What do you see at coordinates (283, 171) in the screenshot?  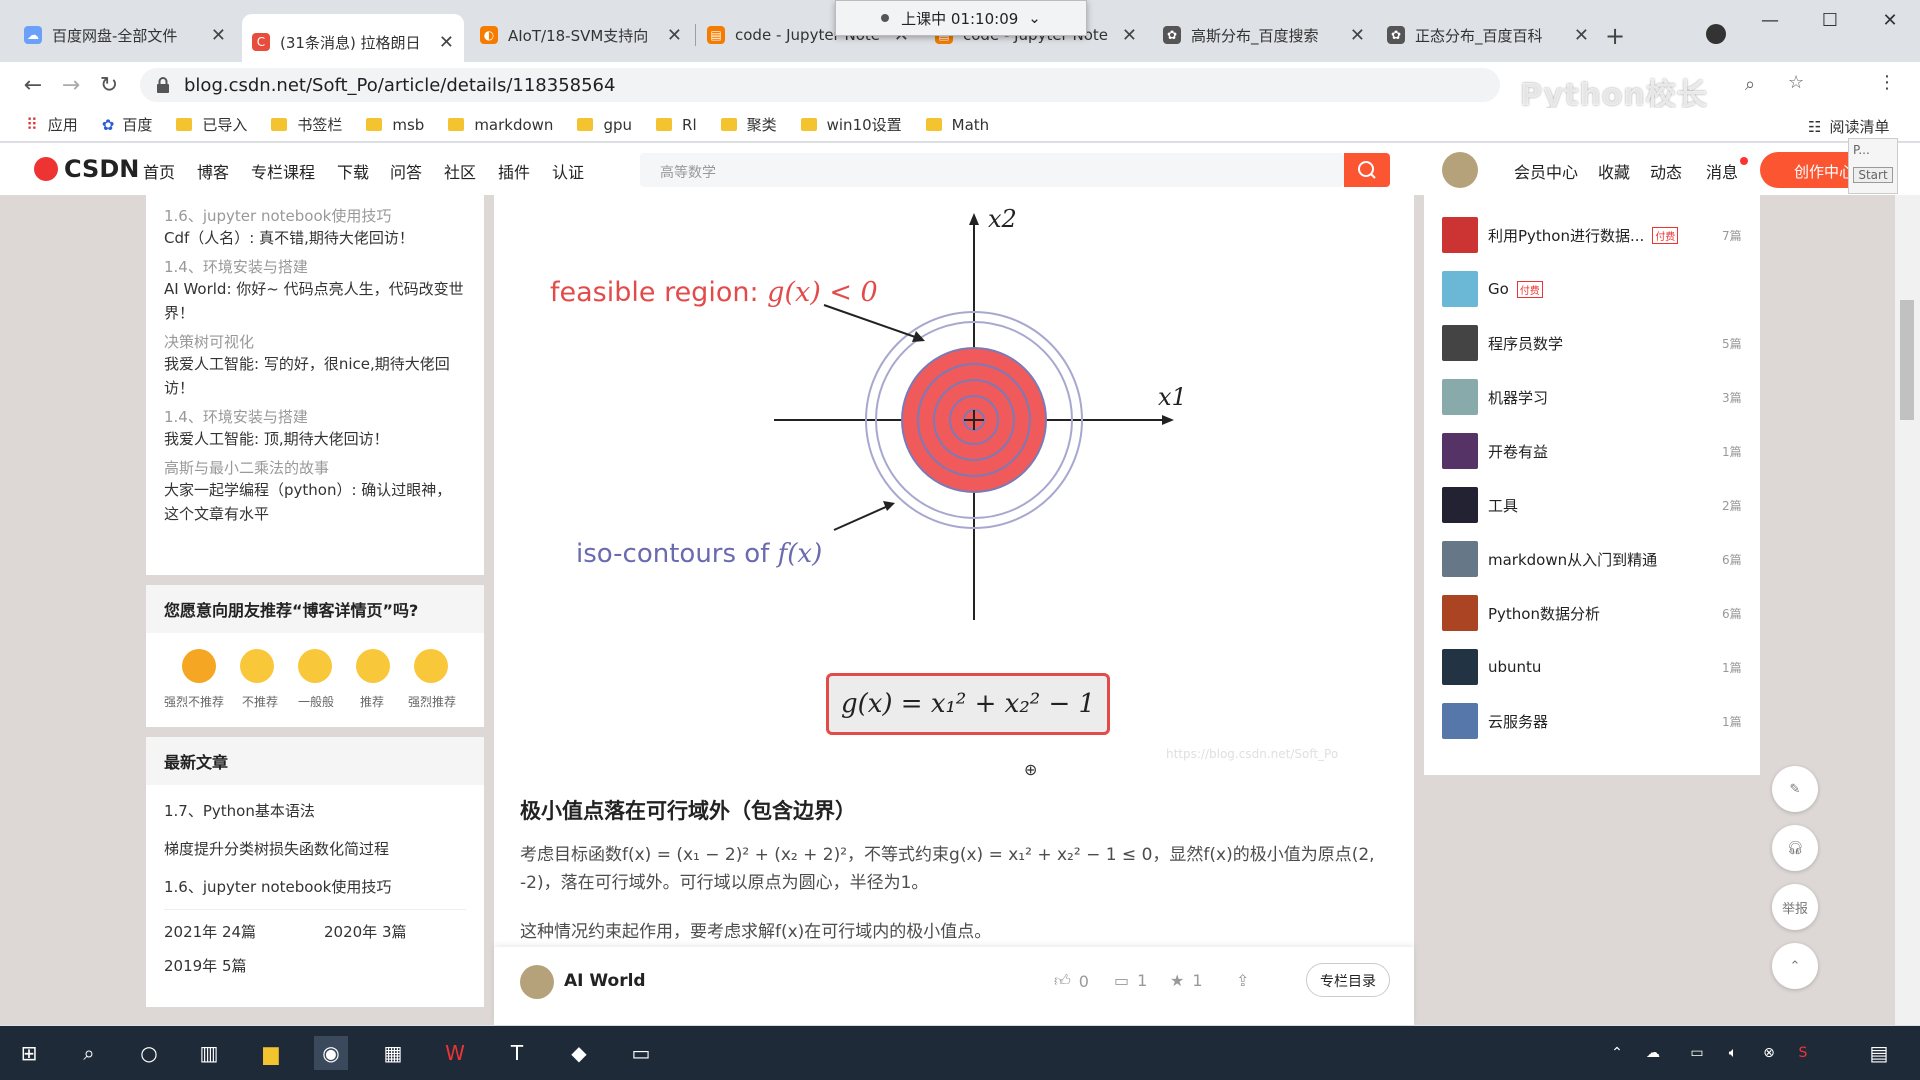 I see `nav-courses: 专栏课程` at bounding box center [283, 171].